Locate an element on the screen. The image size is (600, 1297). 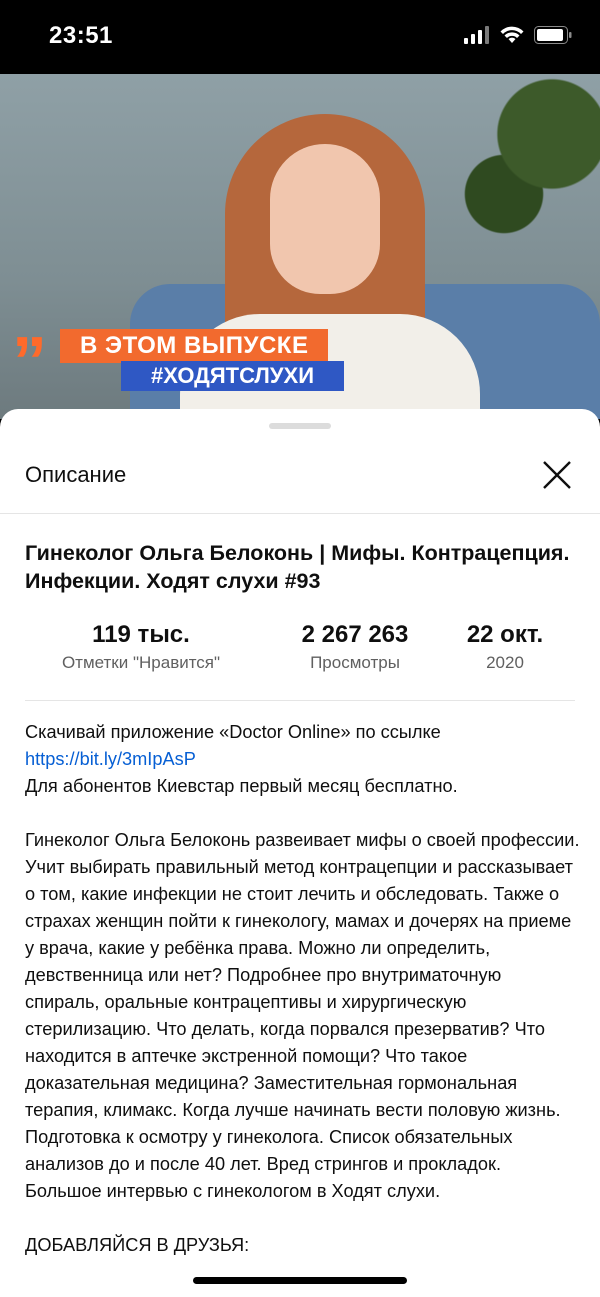
stat-likes: 119 тыс. Отметки "Нравится" is located at coordinates (141, 647).